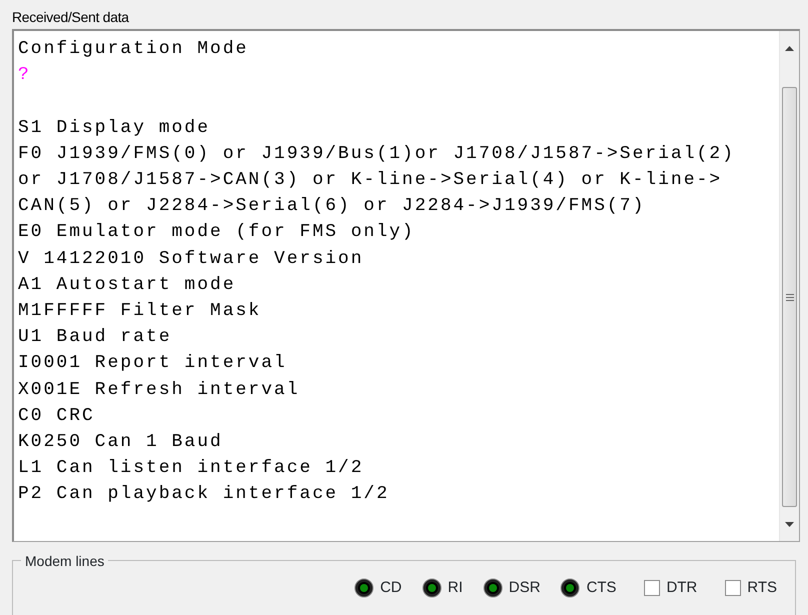  I want to click on grip-icon, so click(790, 297).